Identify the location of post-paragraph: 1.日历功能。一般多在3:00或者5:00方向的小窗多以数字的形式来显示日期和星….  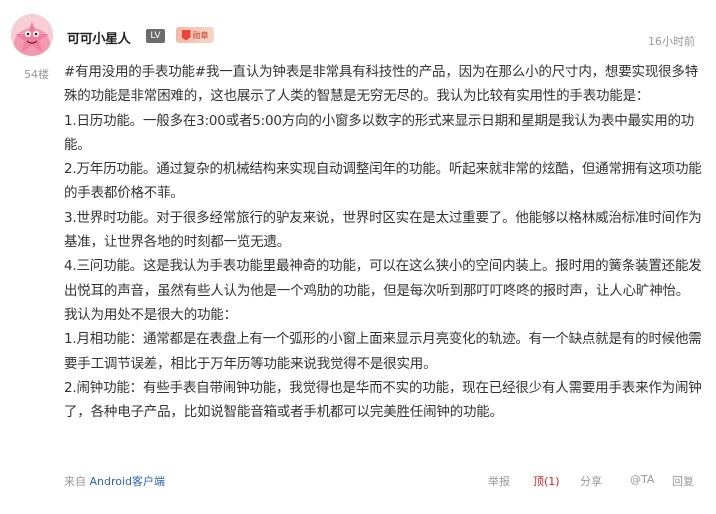
(379, 132).